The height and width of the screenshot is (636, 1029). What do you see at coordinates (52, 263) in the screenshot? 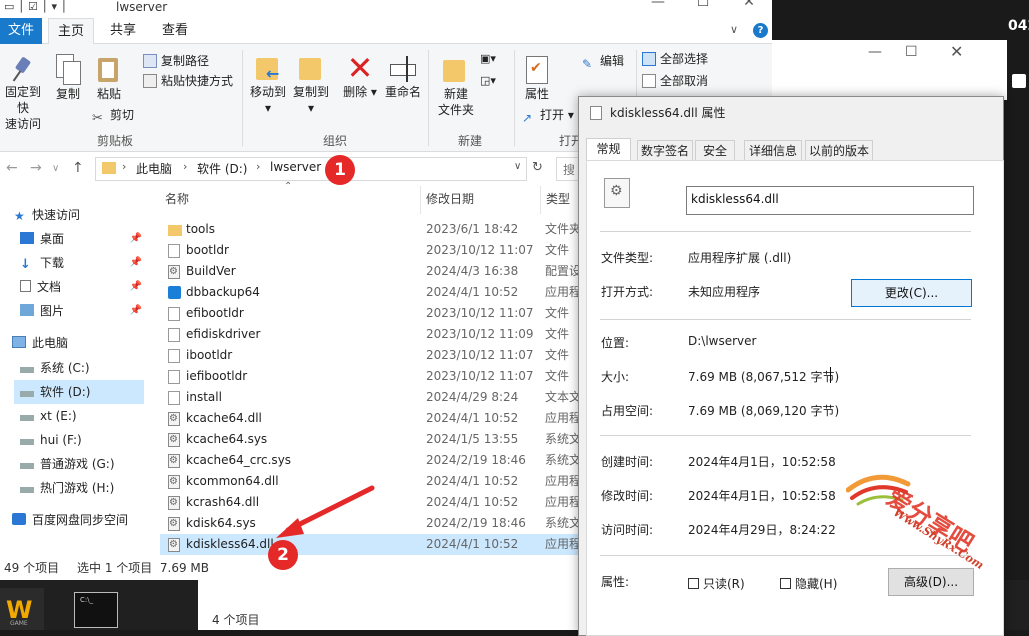
I see `nav-downloads-label: 下载` at bounding box center [52, 263].